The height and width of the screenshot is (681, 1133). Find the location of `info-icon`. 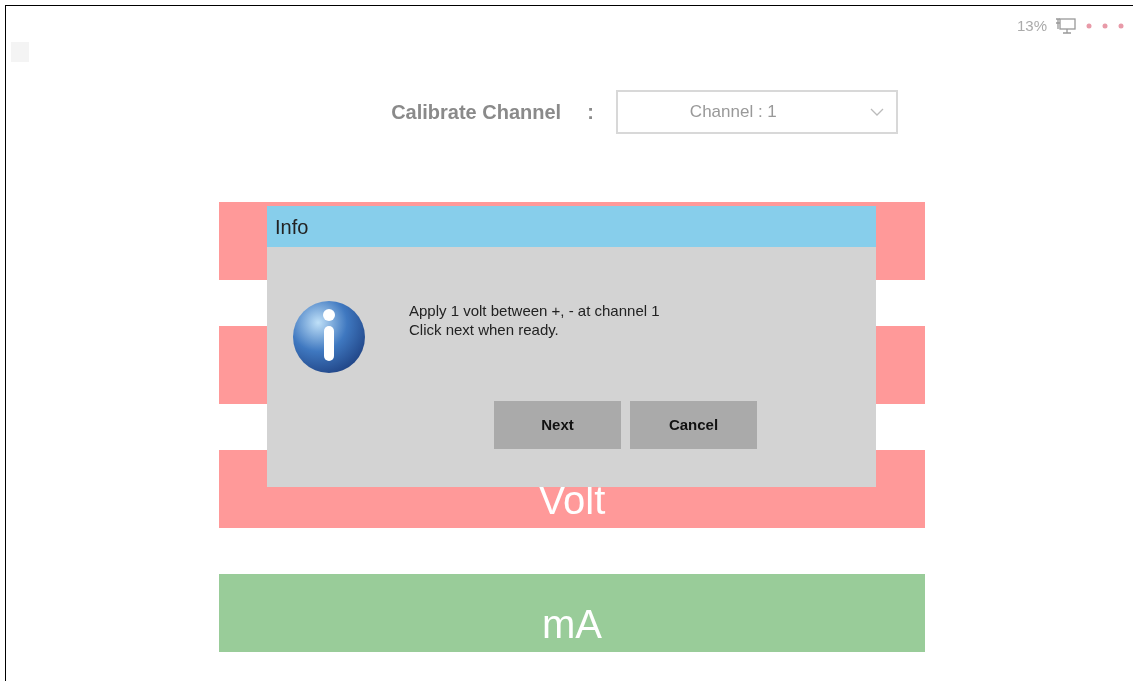

info-icon is located at coordinates (329, 337).